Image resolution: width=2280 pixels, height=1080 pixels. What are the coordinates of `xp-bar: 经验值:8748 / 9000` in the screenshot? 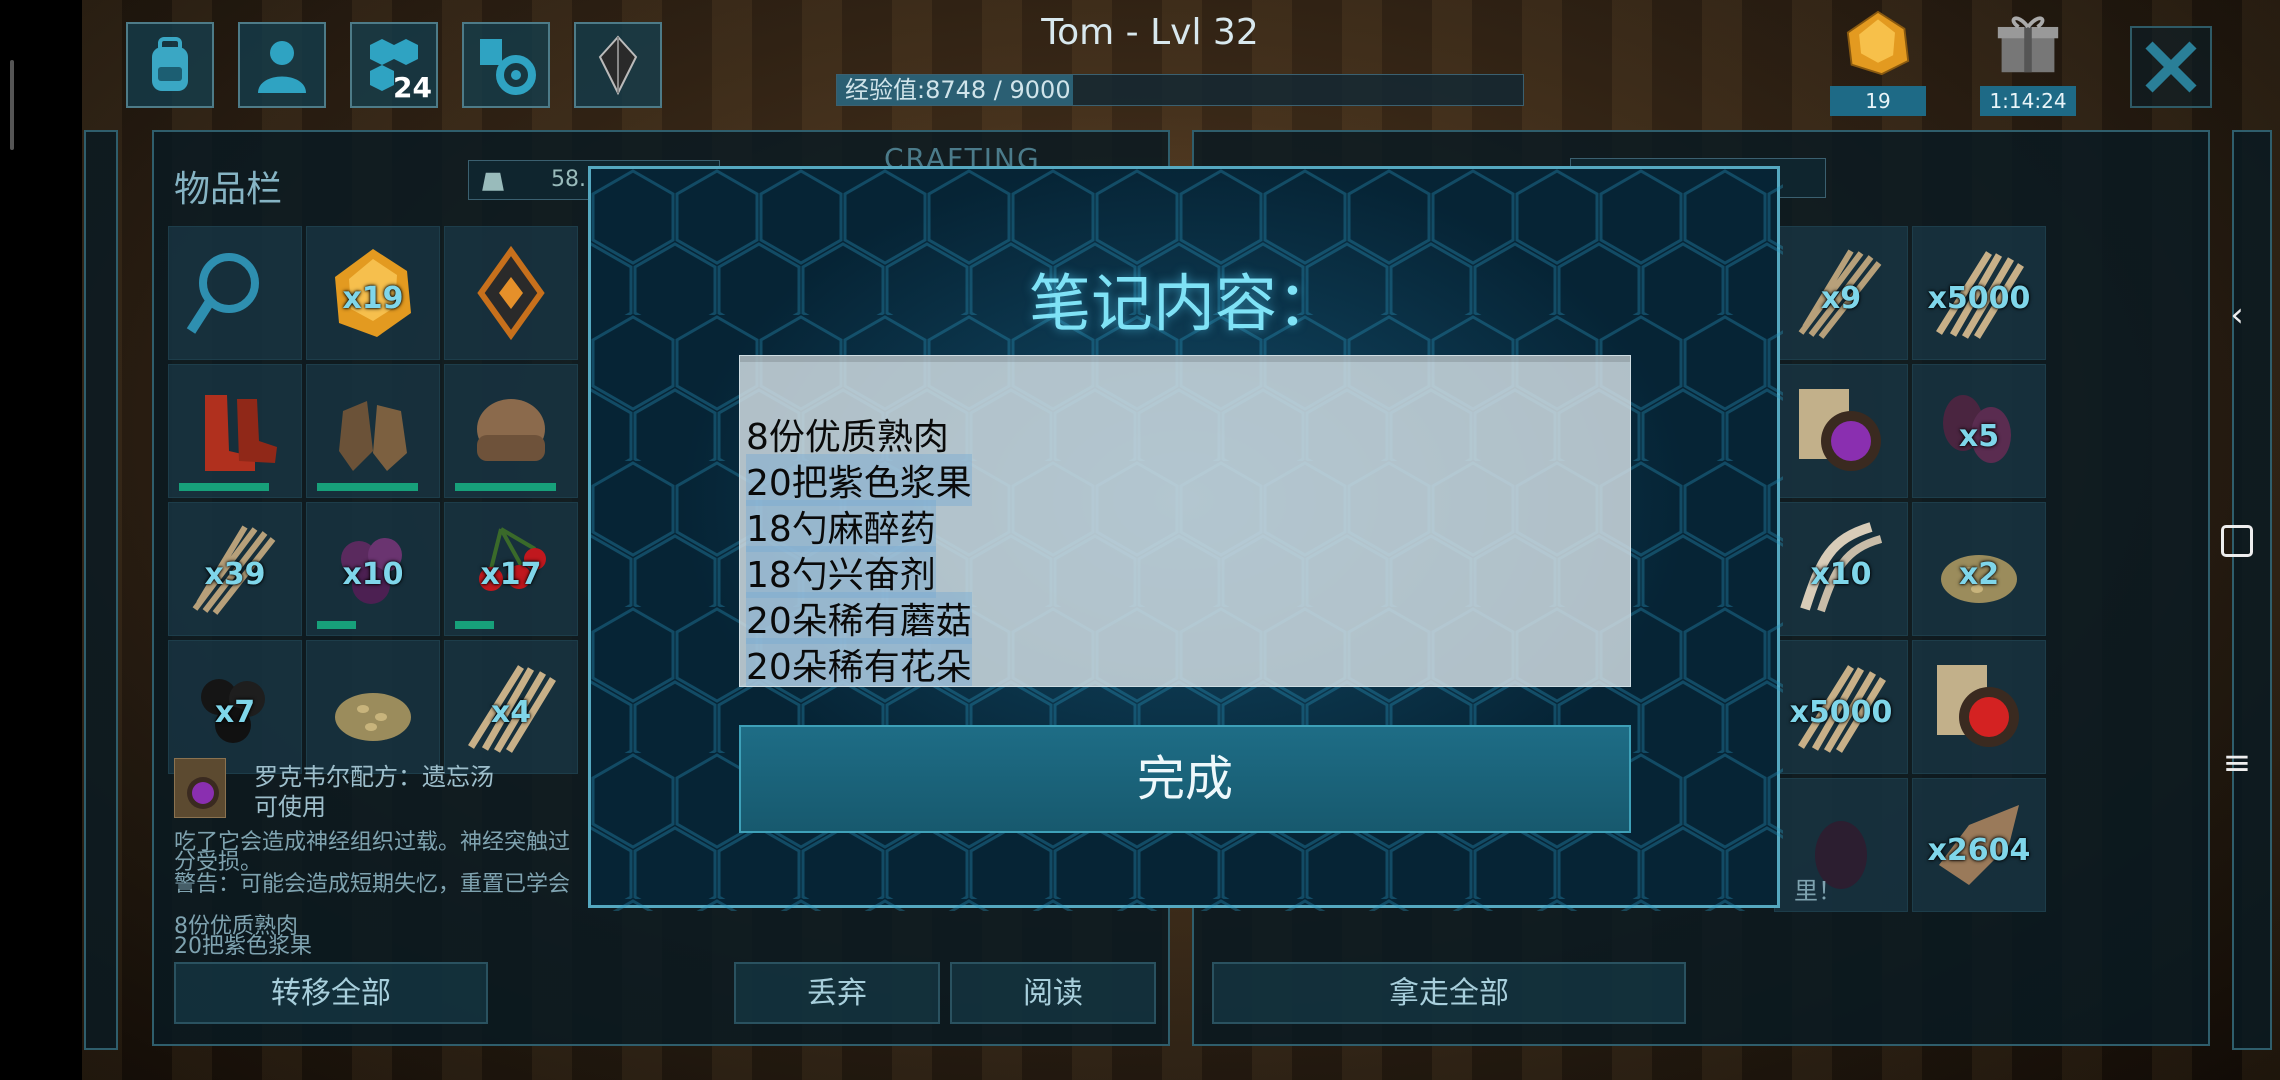 It's located at (1180, 90).